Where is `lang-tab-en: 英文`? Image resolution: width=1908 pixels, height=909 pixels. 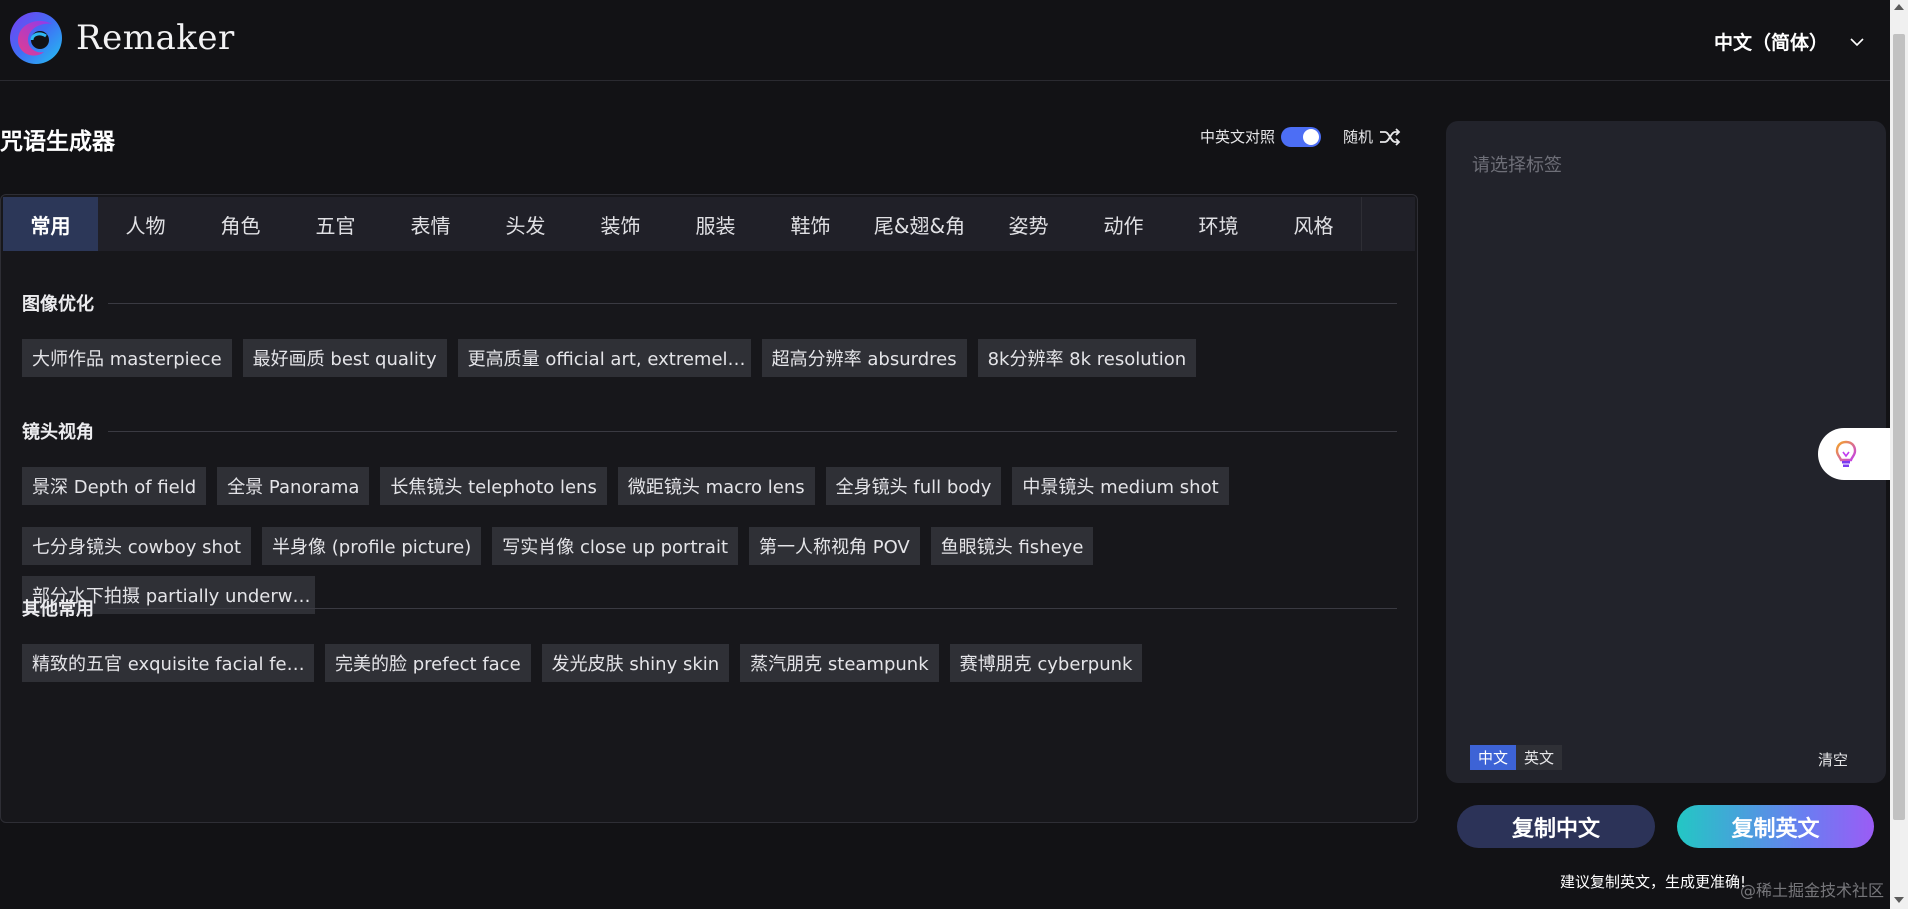
lang-tab-en: 英文 is located at coordinates (1539, 757).